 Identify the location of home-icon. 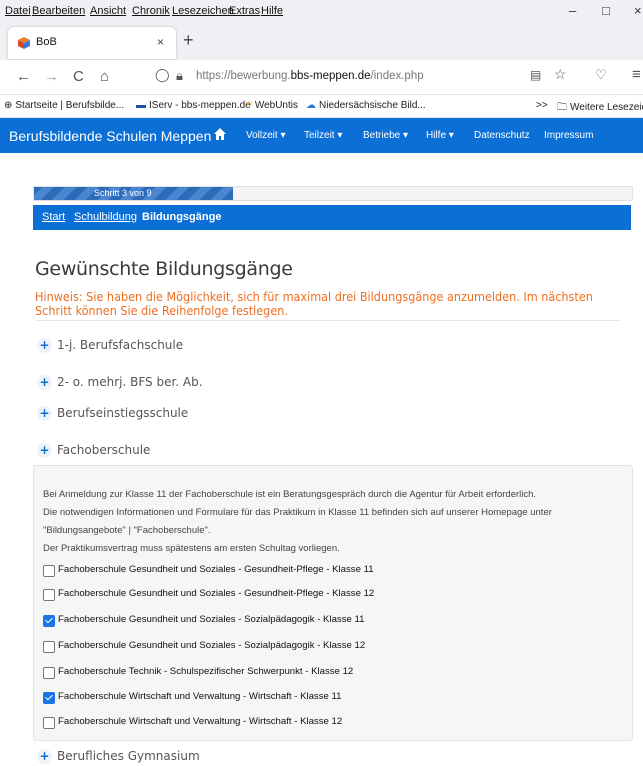
(220, 134).